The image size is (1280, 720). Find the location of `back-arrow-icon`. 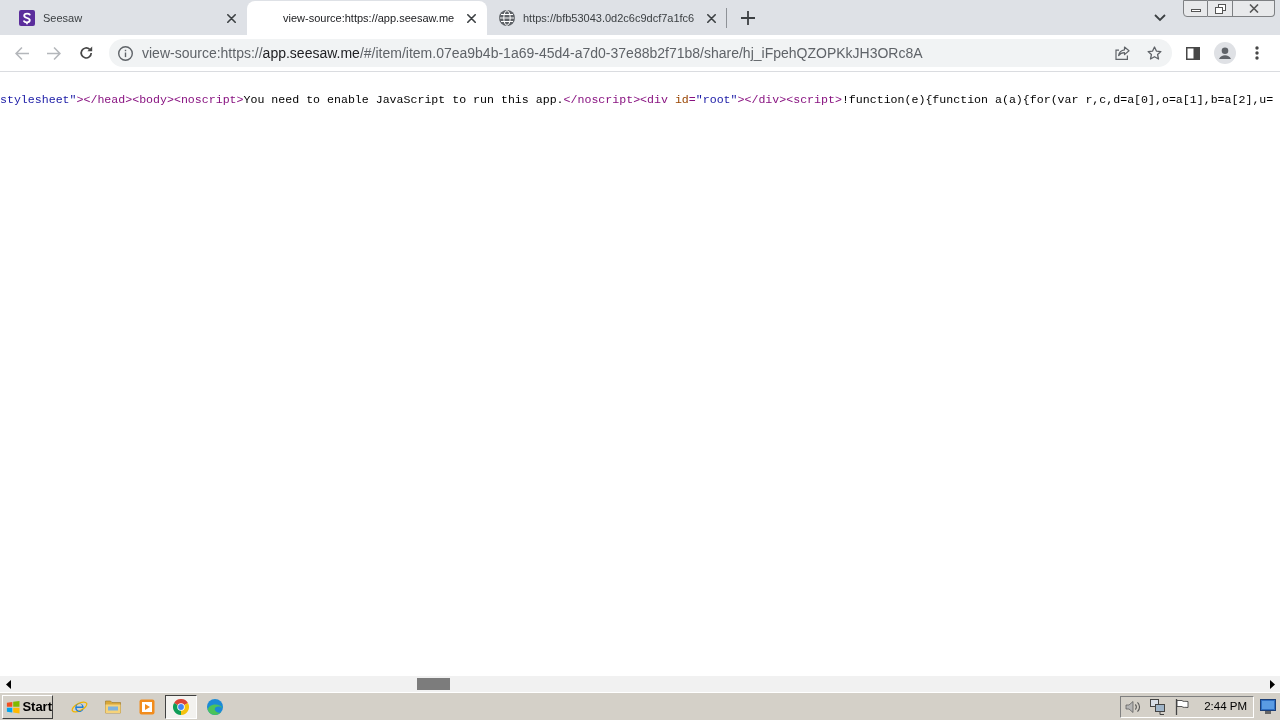

back-arrow-icon is located at coordinates (22, 53).